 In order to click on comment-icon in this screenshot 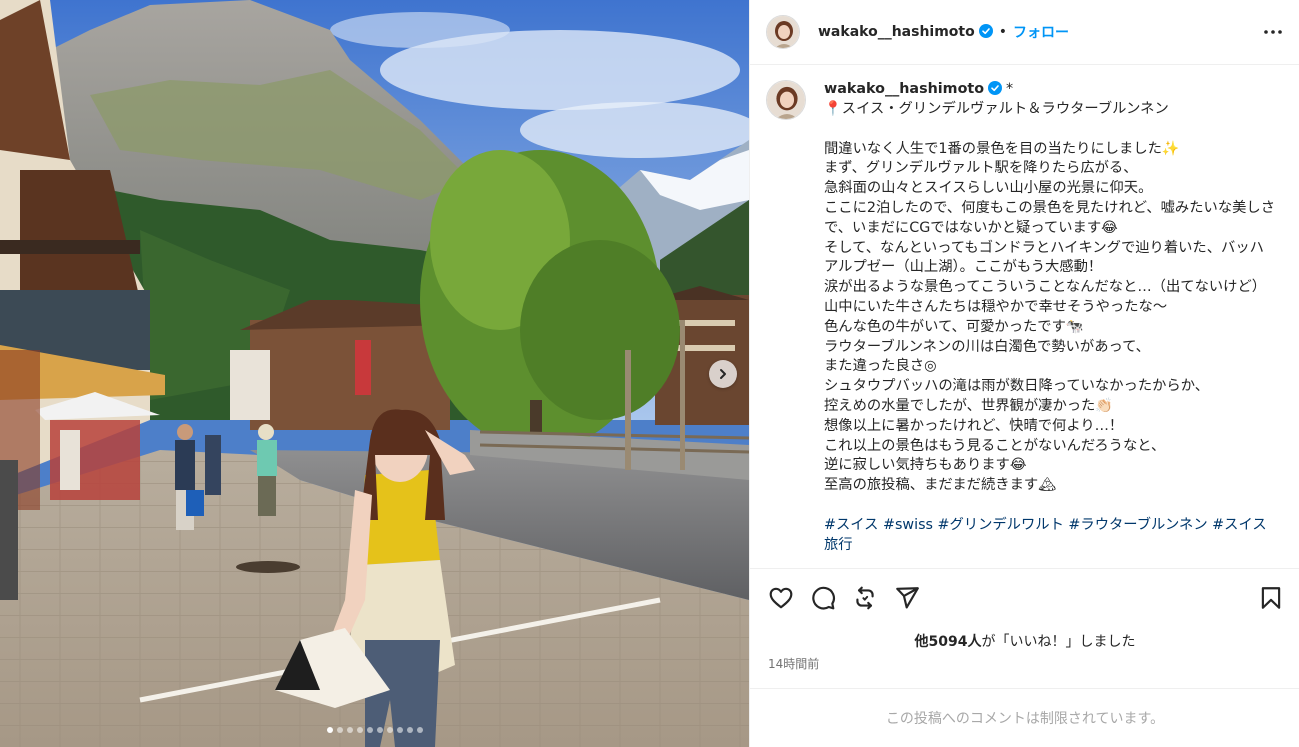, I will do `click(823, 598)`.